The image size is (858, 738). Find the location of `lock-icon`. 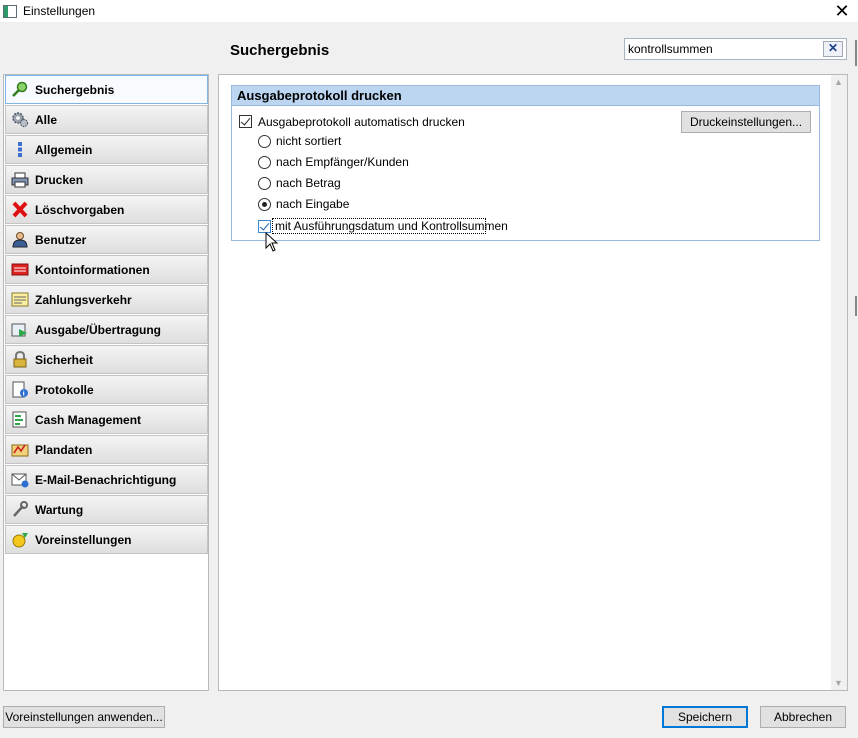

lock-icon is located at coordinates (20, 359).